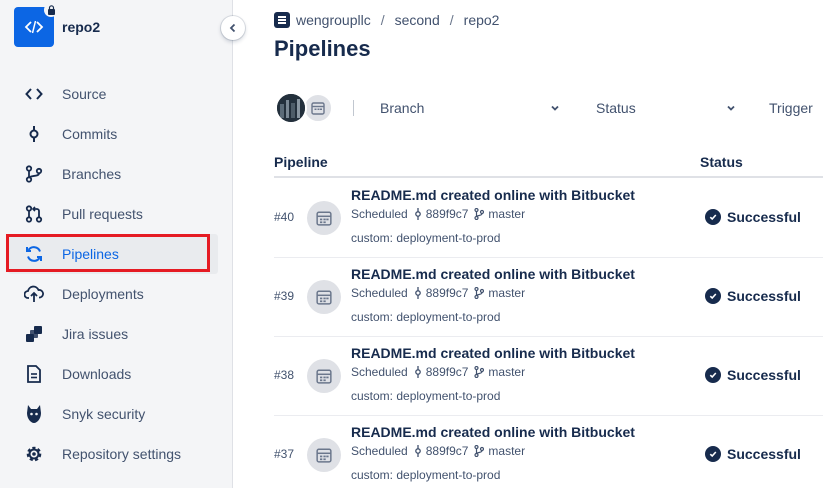  I want to click on status-filter-dropdown: Status, so click(666, 108).